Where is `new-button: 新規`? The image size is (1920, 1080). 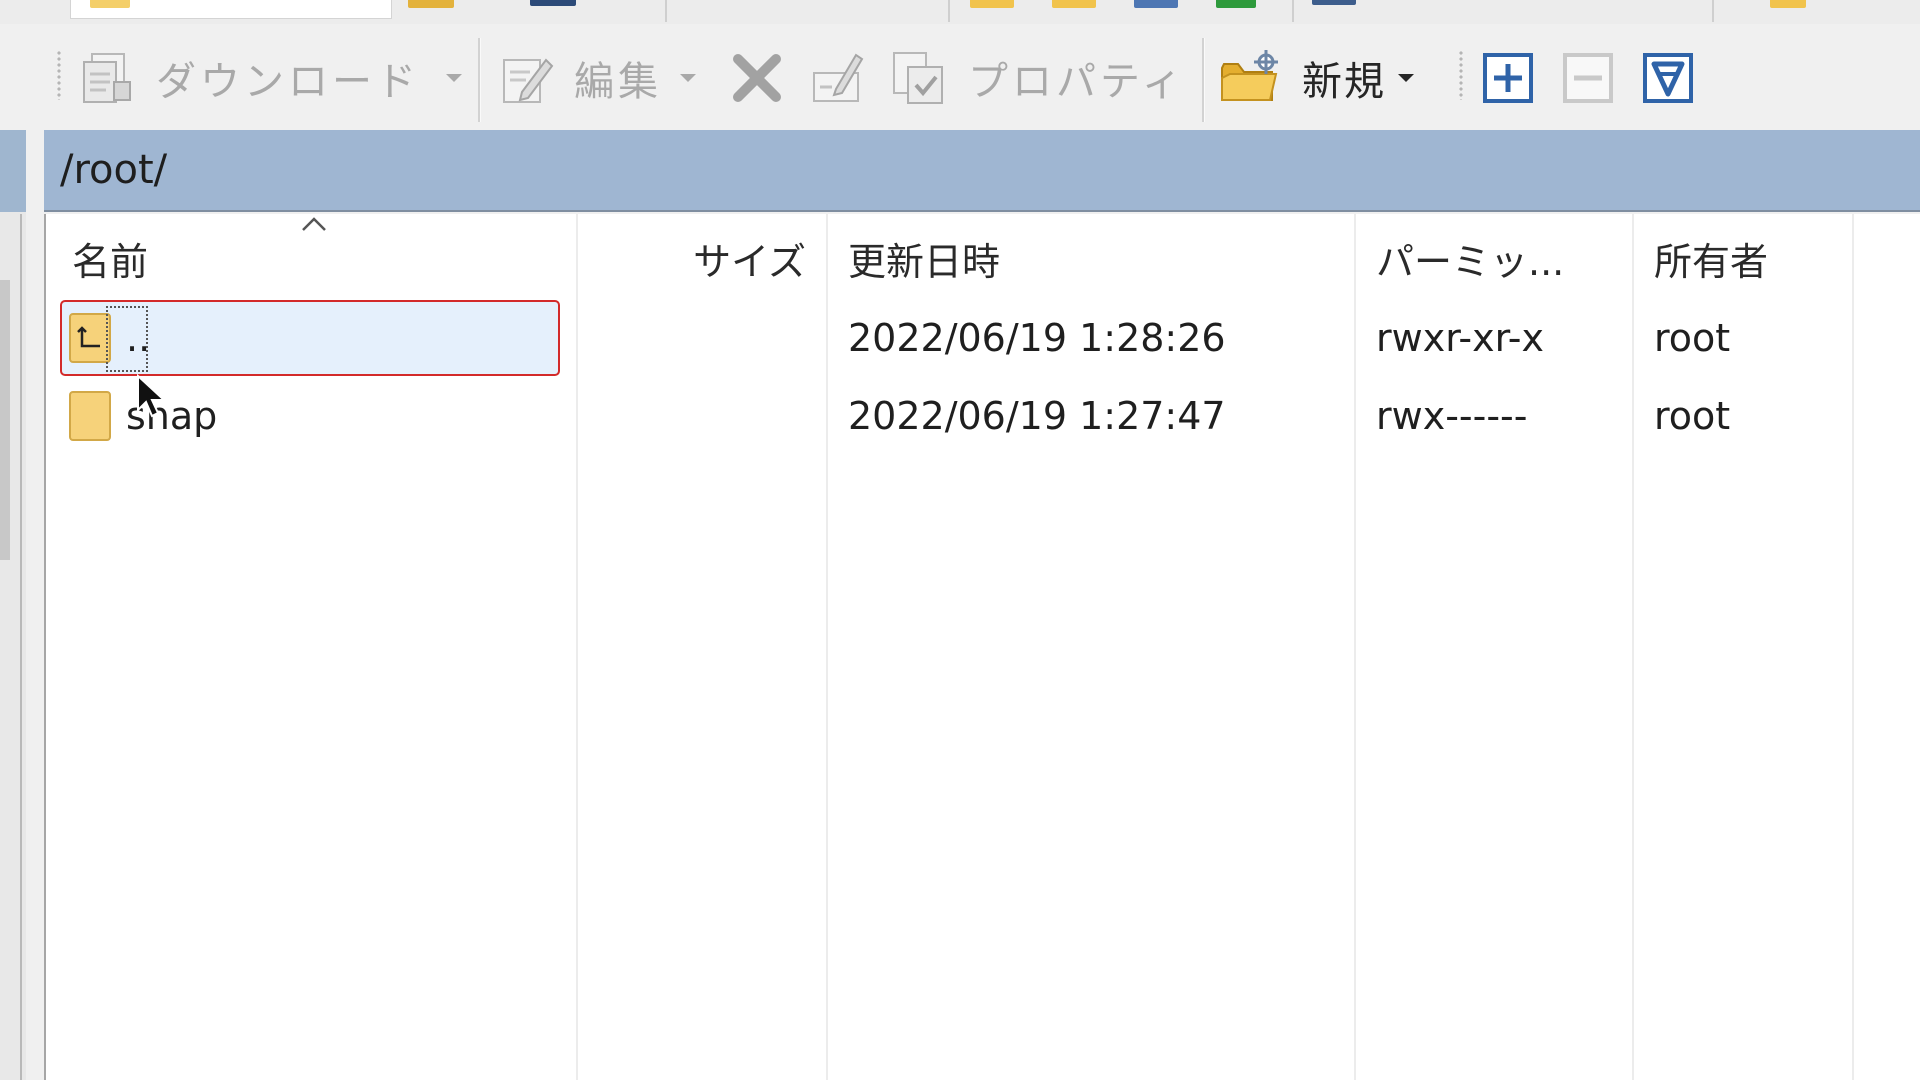 new-button: 新規 is located at coordinates (1317, 78).